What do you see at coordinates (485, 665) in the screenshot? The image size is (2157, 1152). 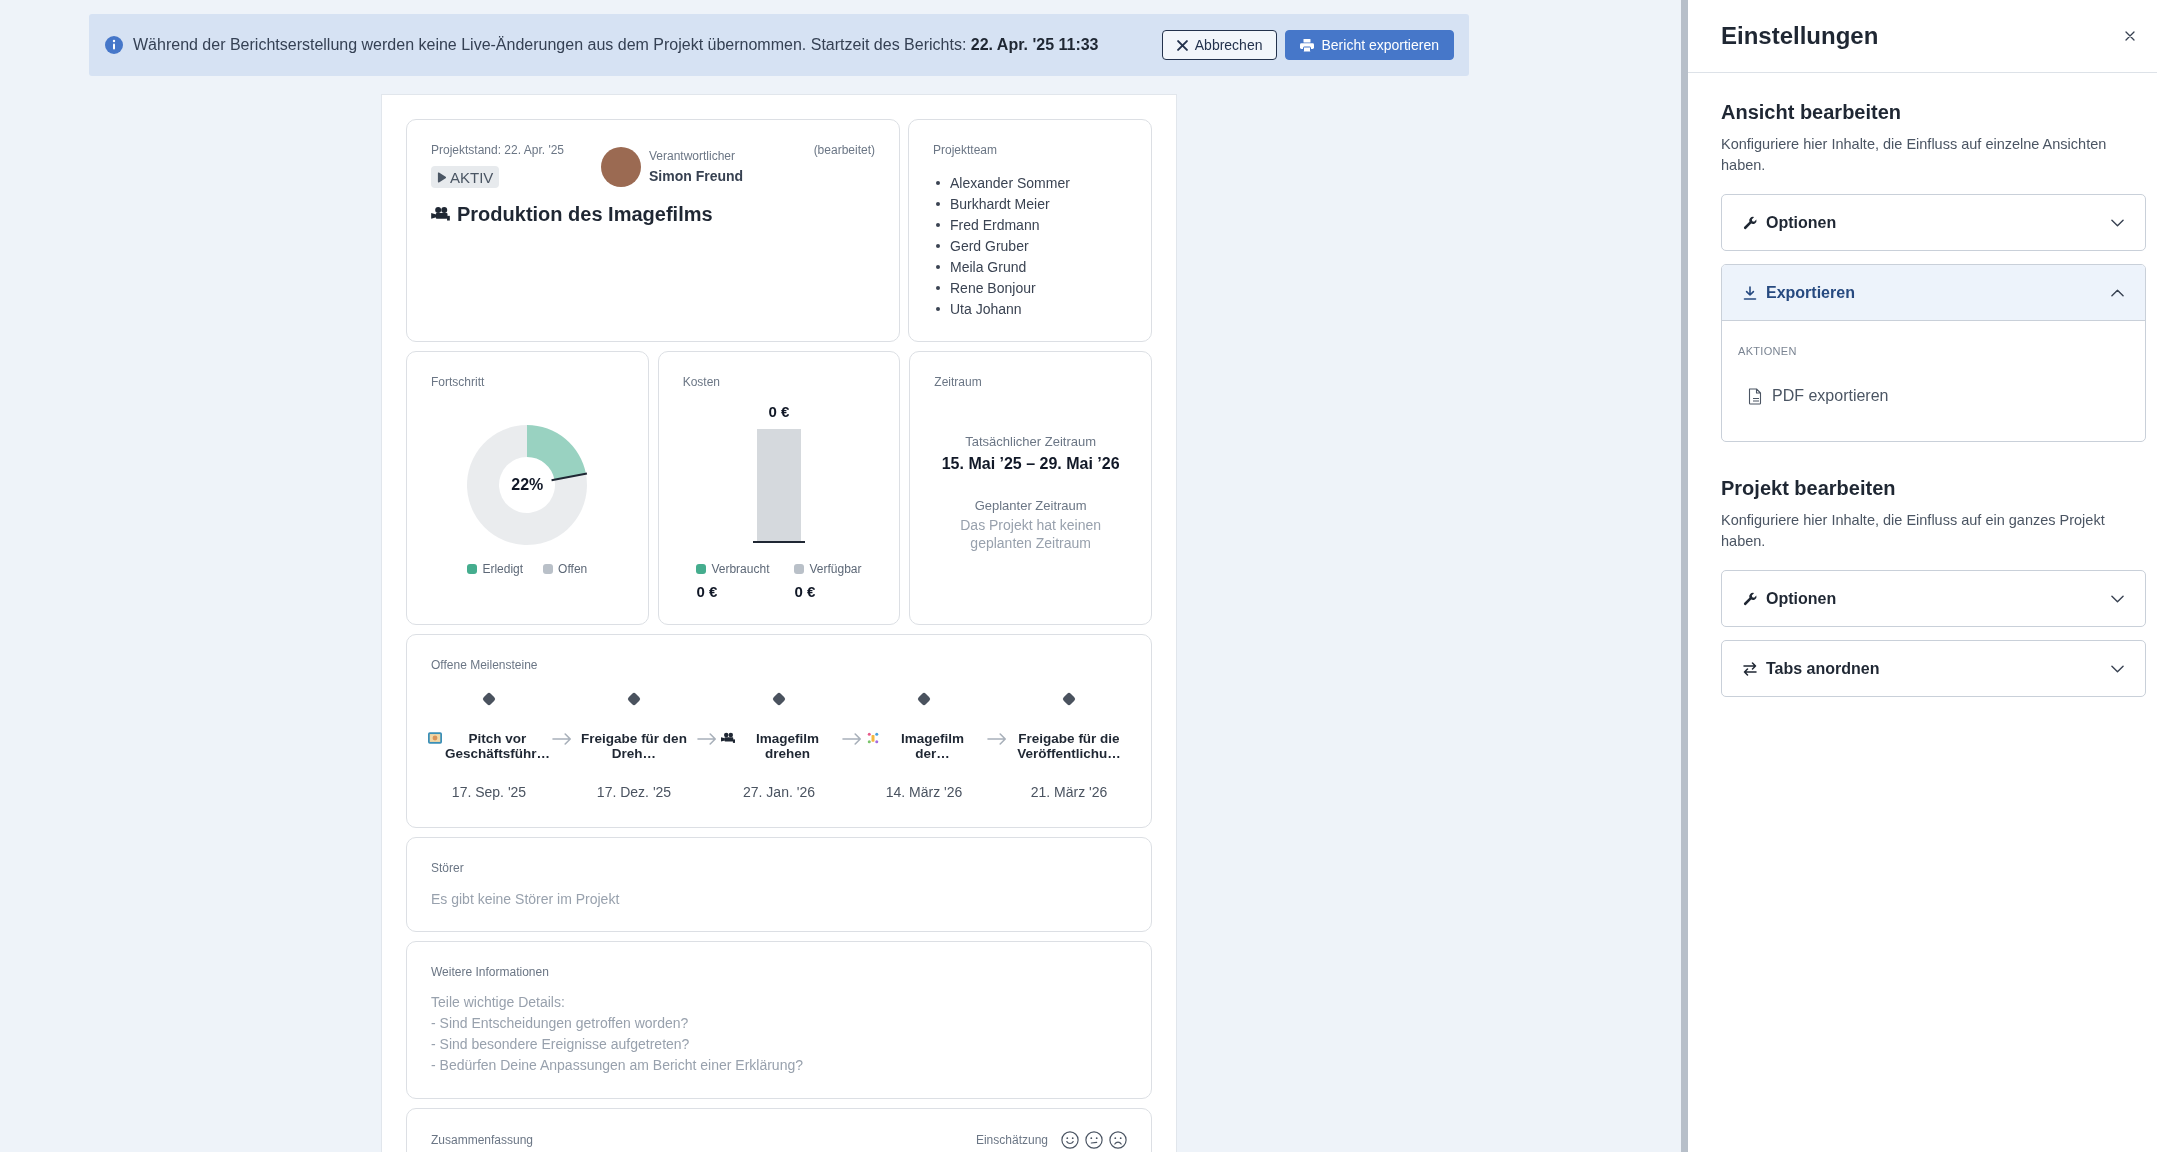 I see `card-title: Offene Meilensteine` at bounding box center [485, 665].